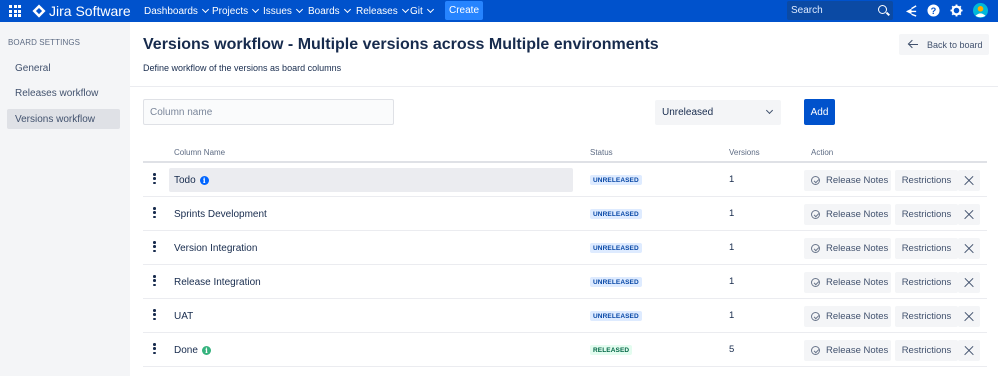 The height and width of the screenshot is (376, 998). What do you see at coordinates (416, 11) in the screenshot?
I see `menu-label: Git` at bounding box center [416, 11].